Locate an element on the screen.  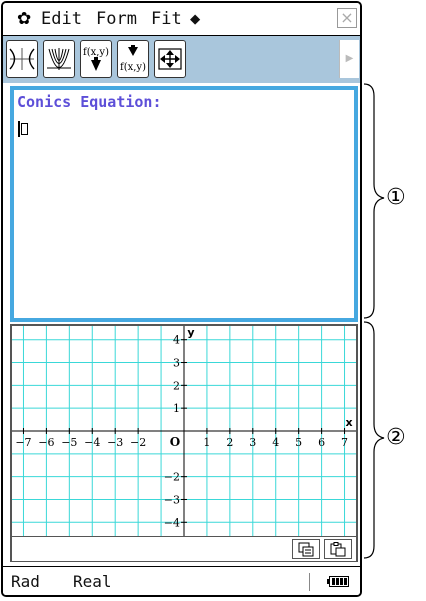
menu-bar: ✿ Edit Form Fit ◆ × is located at coordinates (181, 19).